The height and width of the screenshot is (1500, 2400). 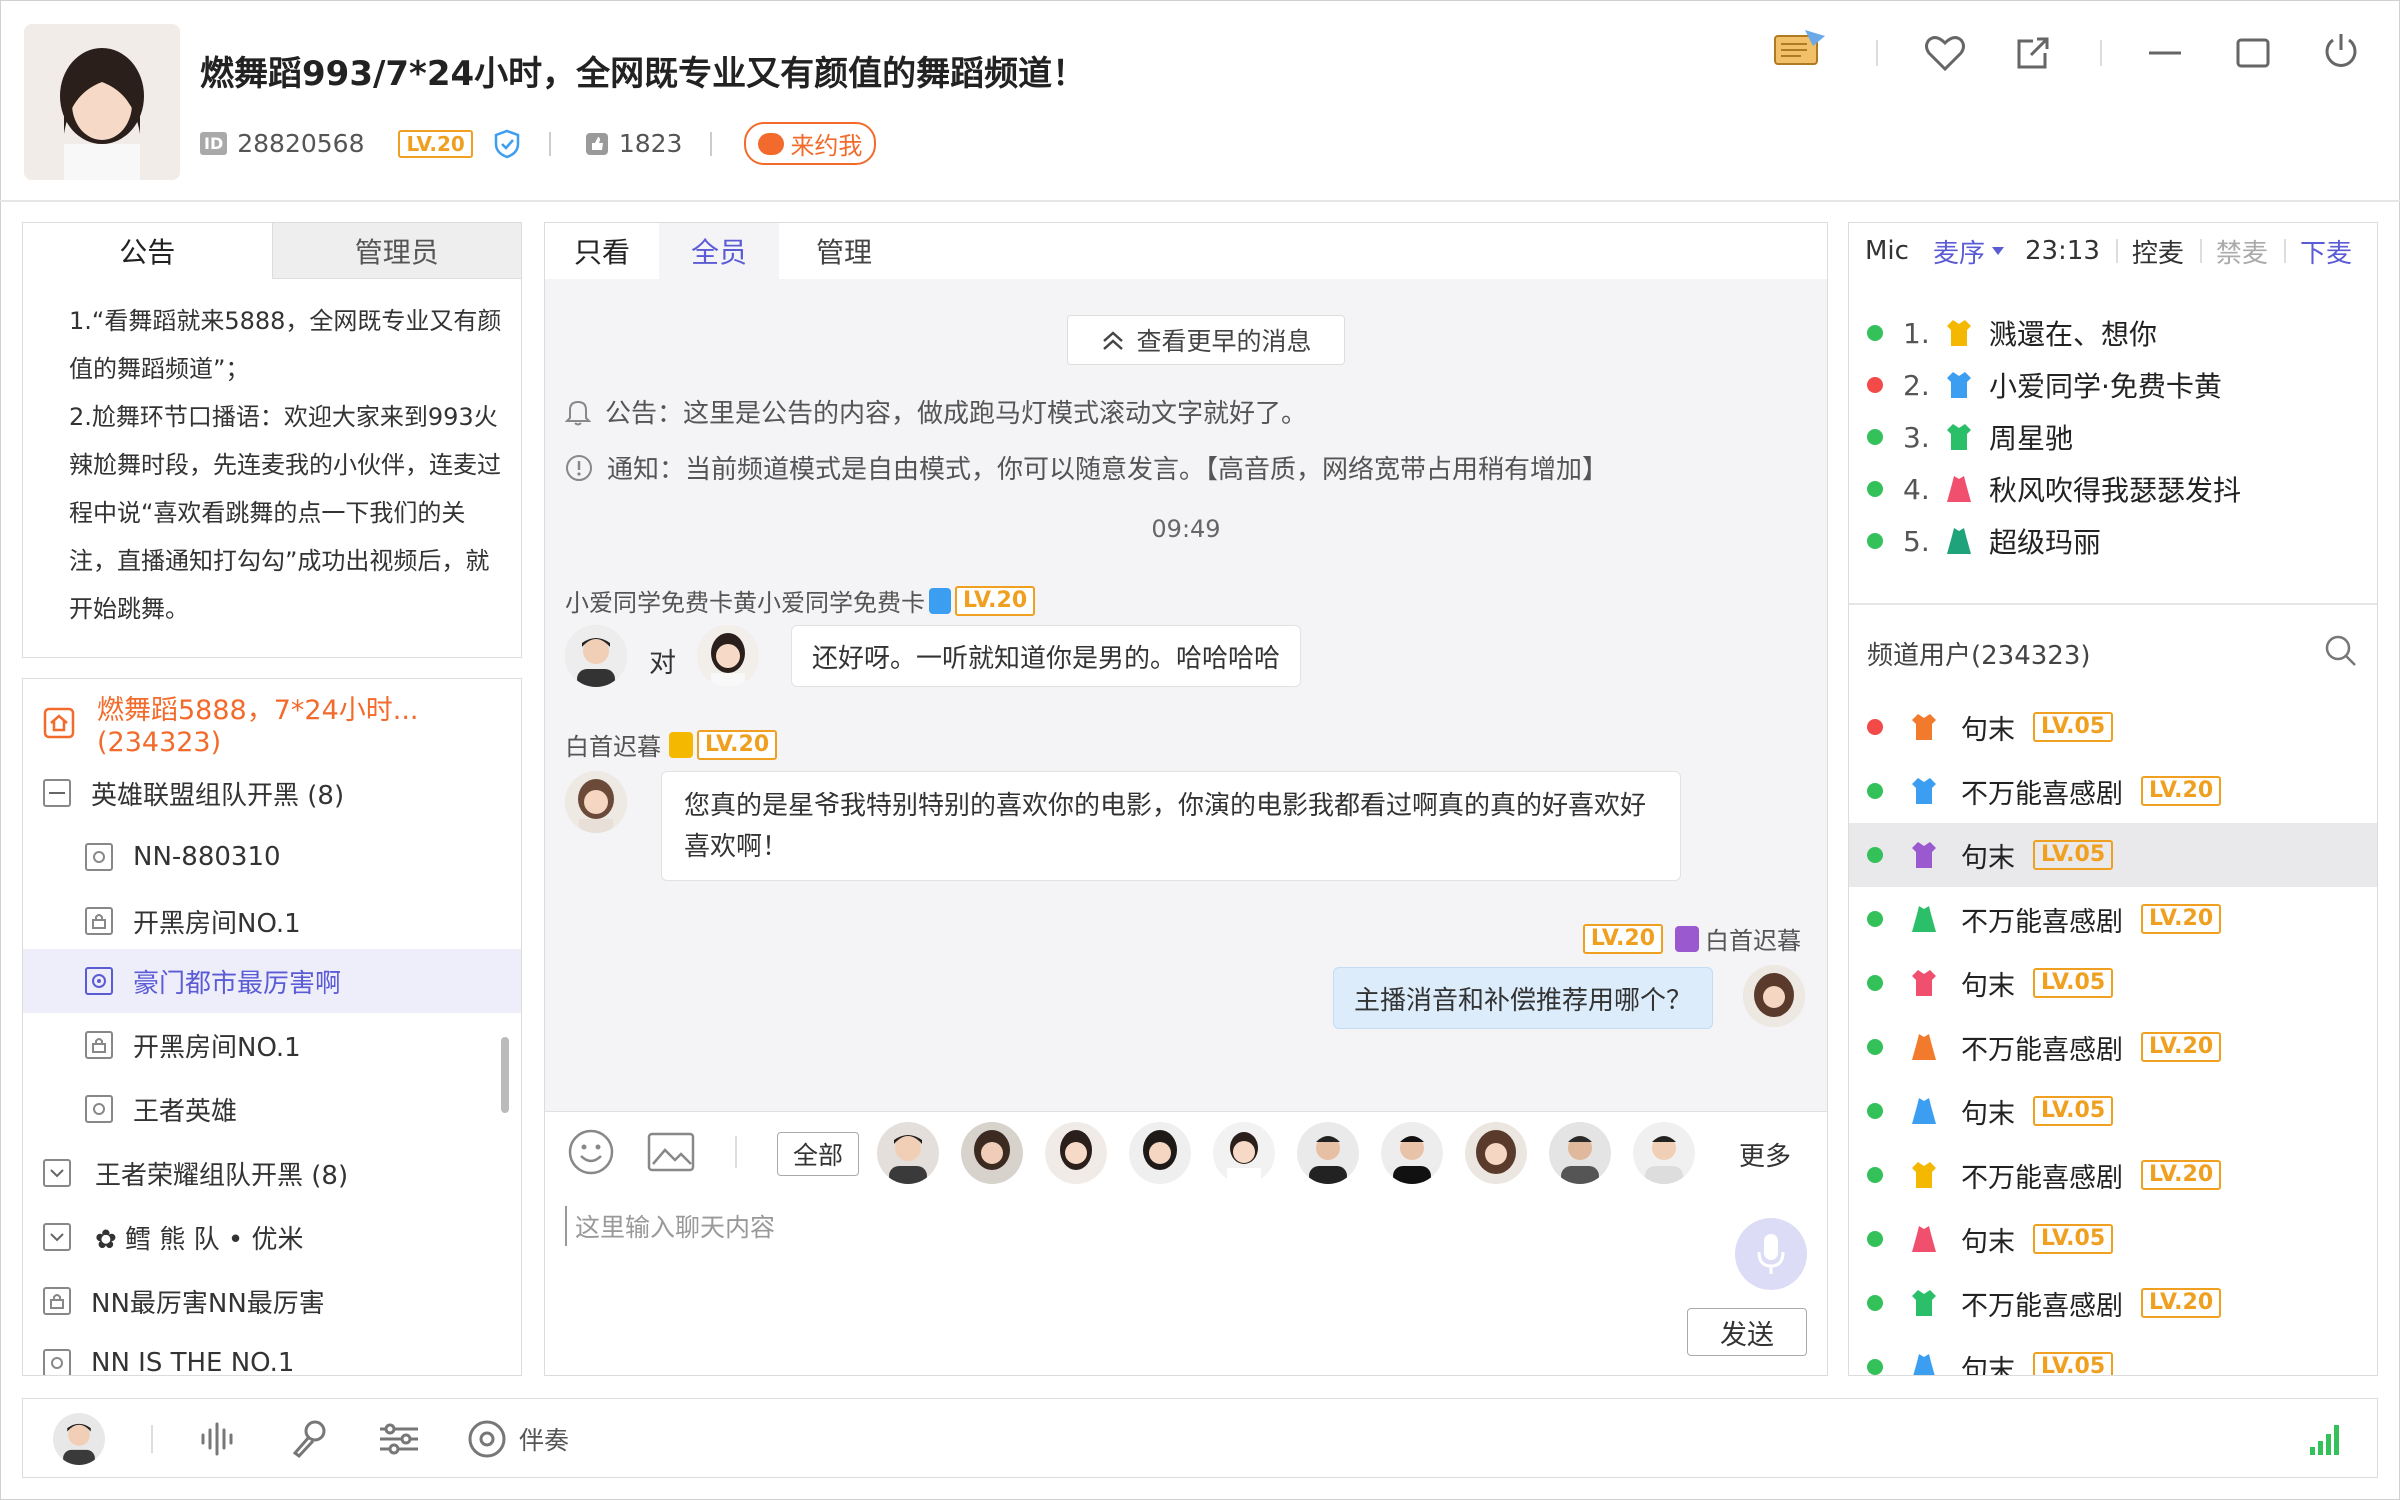 What do you see at coordinates (1765, 1154) in the screenshot?
I see `more-button: 更多` at bounding box center [1765, 1154].